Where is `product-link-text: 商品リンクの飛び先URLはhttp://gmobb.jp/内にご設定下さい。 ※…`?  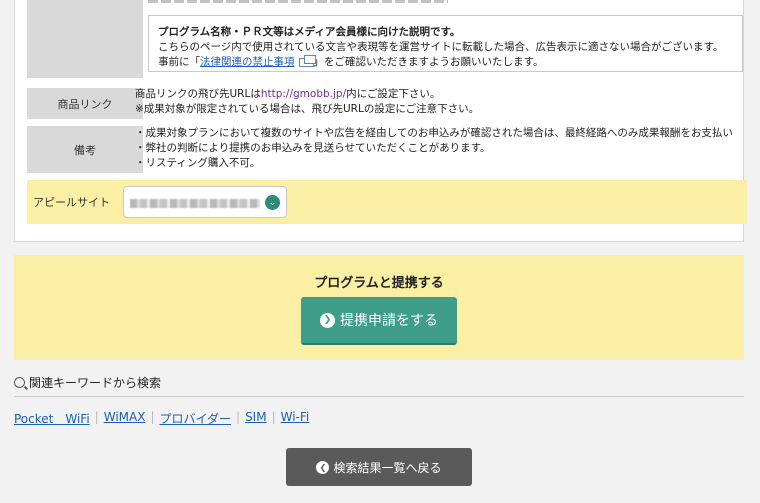 product-link-text: 商品リンクの飛び先URLはhttp://gmobb.jp/内にご設定下さい。 ※… is located at coordinates (435, 102).